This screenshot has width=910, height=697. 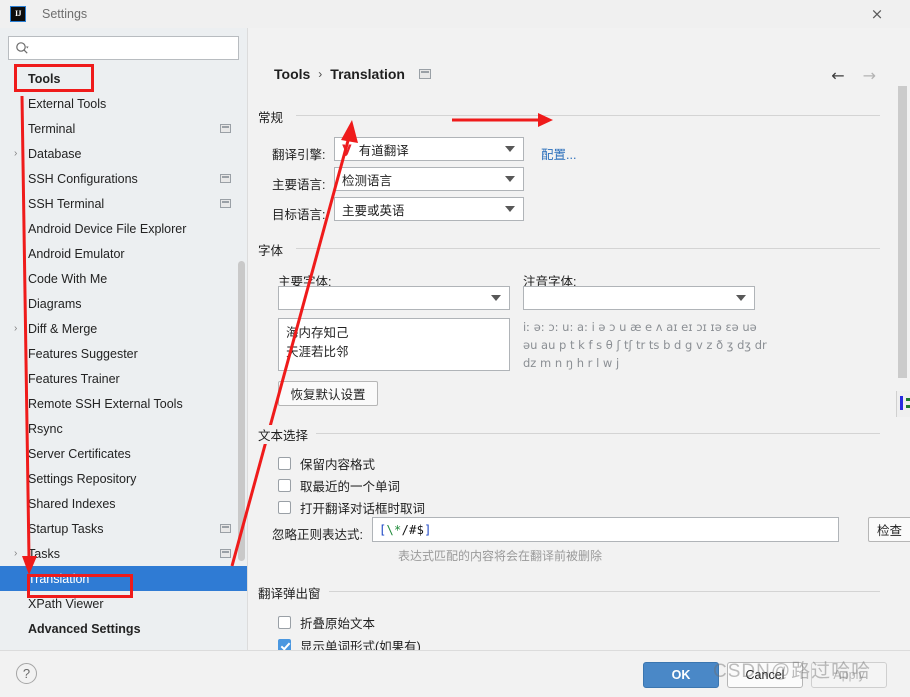 I want to click on breadcrumb-parent: Tools, so click(x=292, y=74).